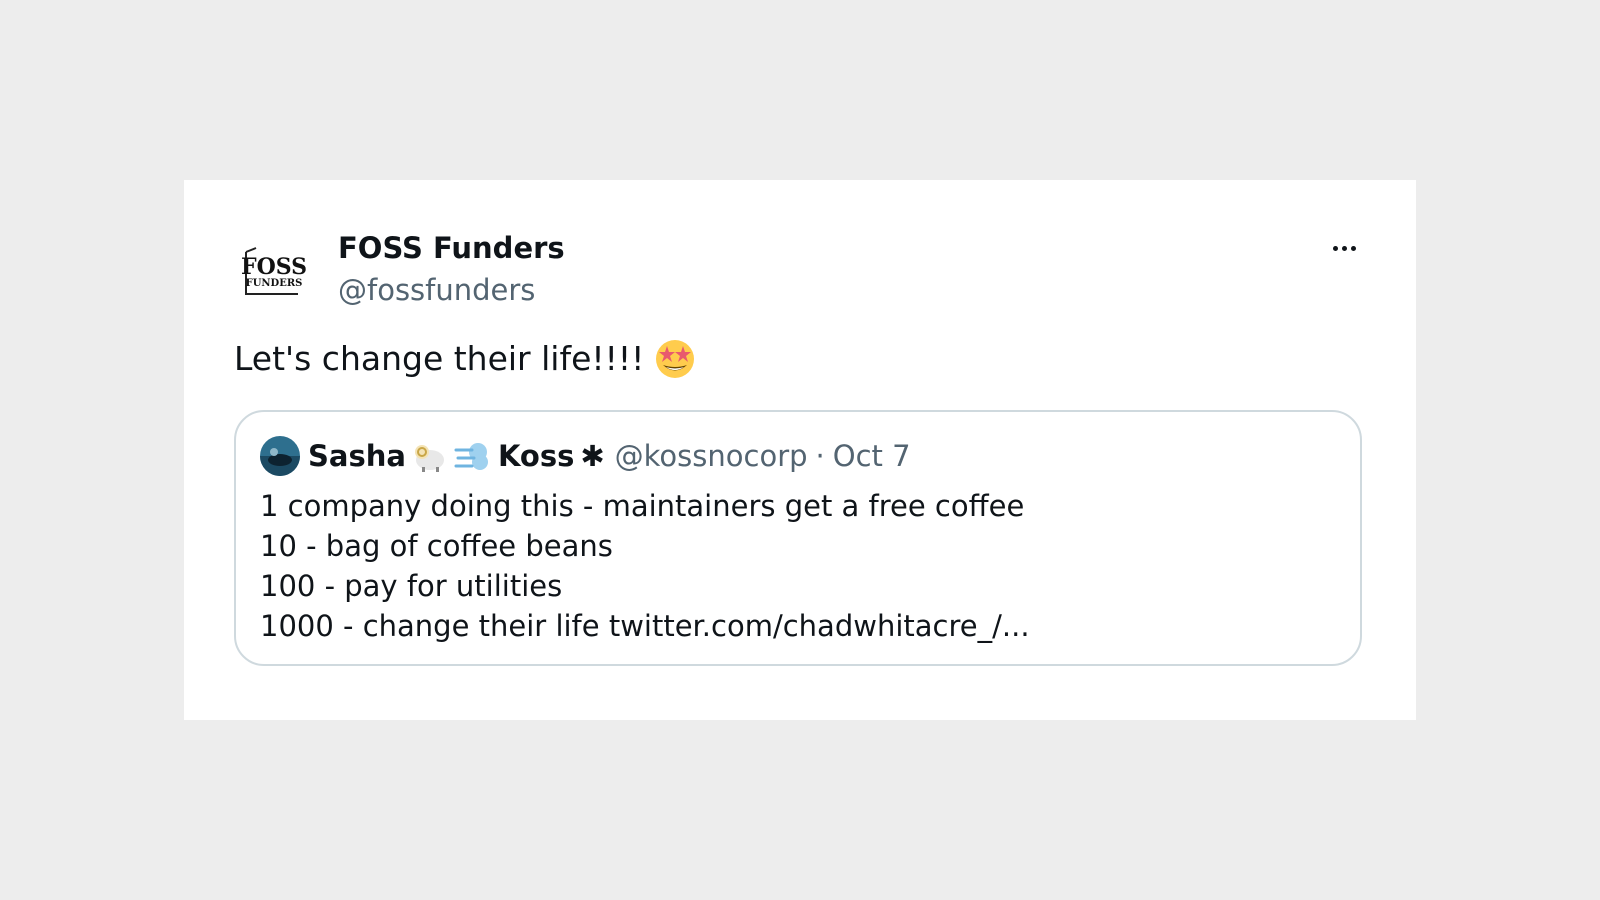 The image size is (1600, 900). I want to click on more-options-button, so click(1344, 248).